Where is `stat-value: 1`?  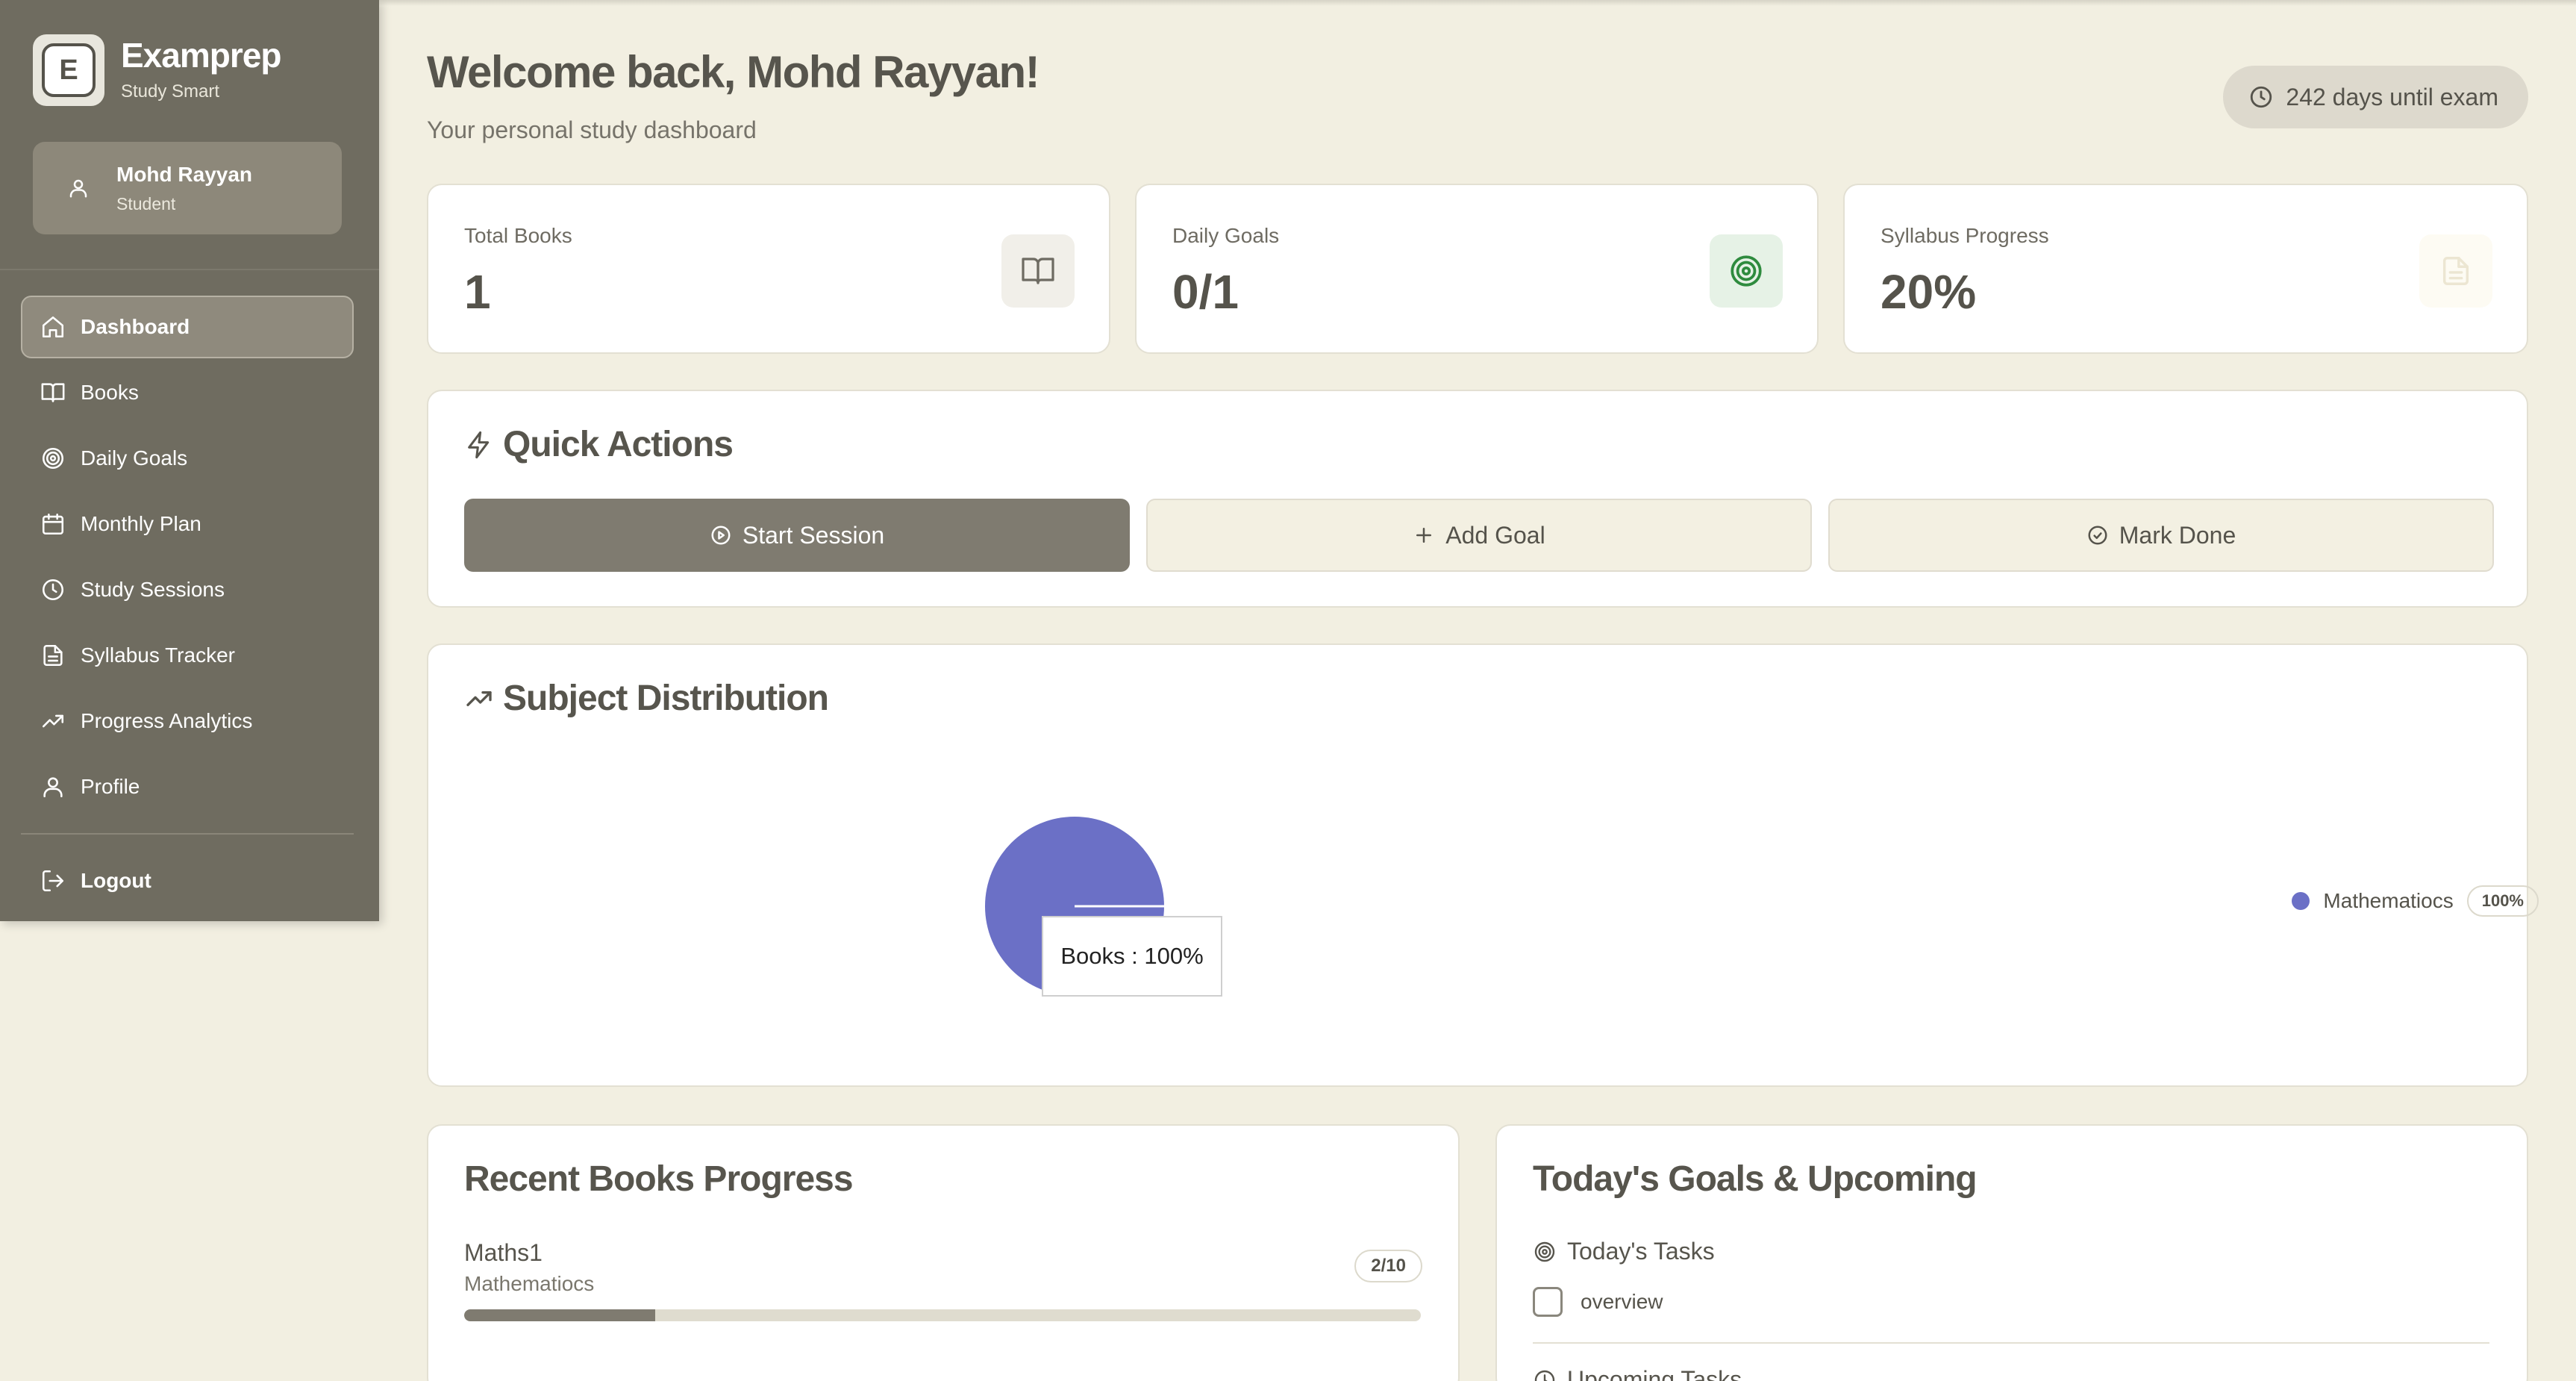 stat-value: 1 is located at coordinates (477, 292).